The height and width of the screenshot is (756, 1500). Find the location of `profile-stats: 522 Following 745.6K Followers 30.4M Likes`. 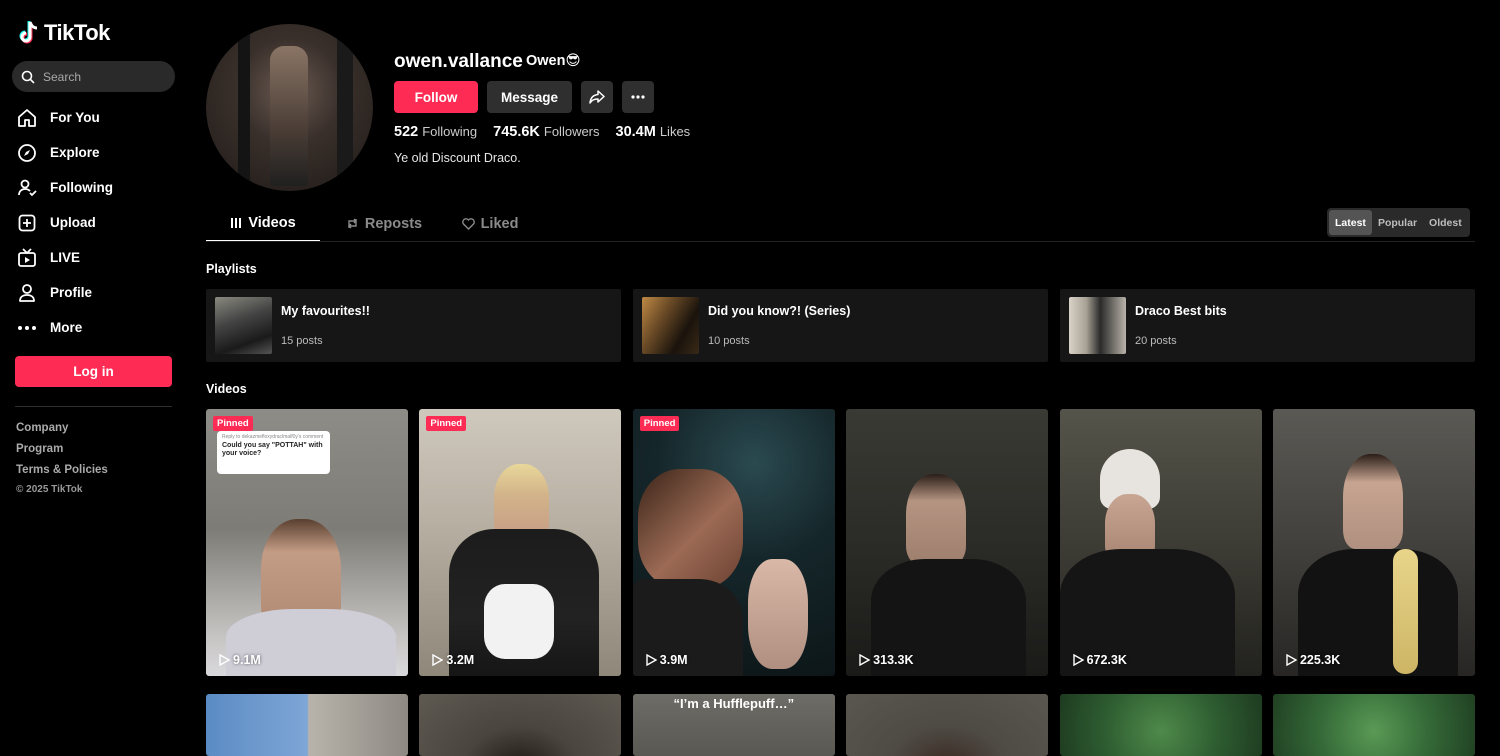

profile-stats: 522 Following 745.6K Followers 30.4M Likes is located at coordinates (542, 132).